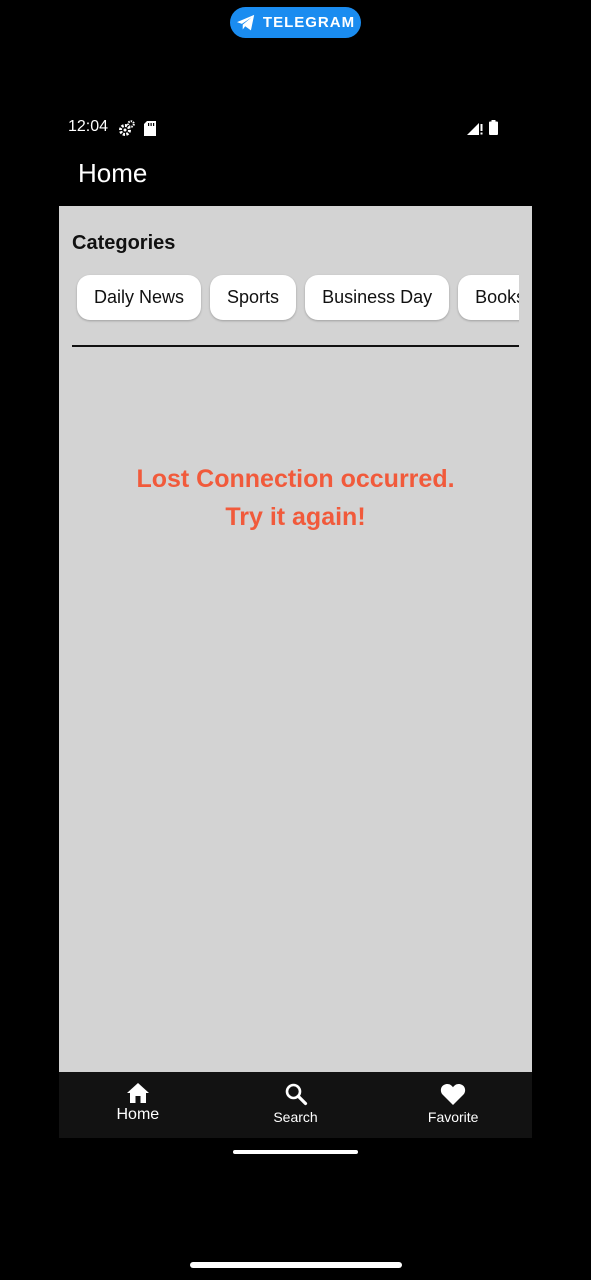  What do you see at coordinates (453, 1117) in the screenshot?
I see `nav-label-favorite: Favorite` at bounding box center [453, 1117].